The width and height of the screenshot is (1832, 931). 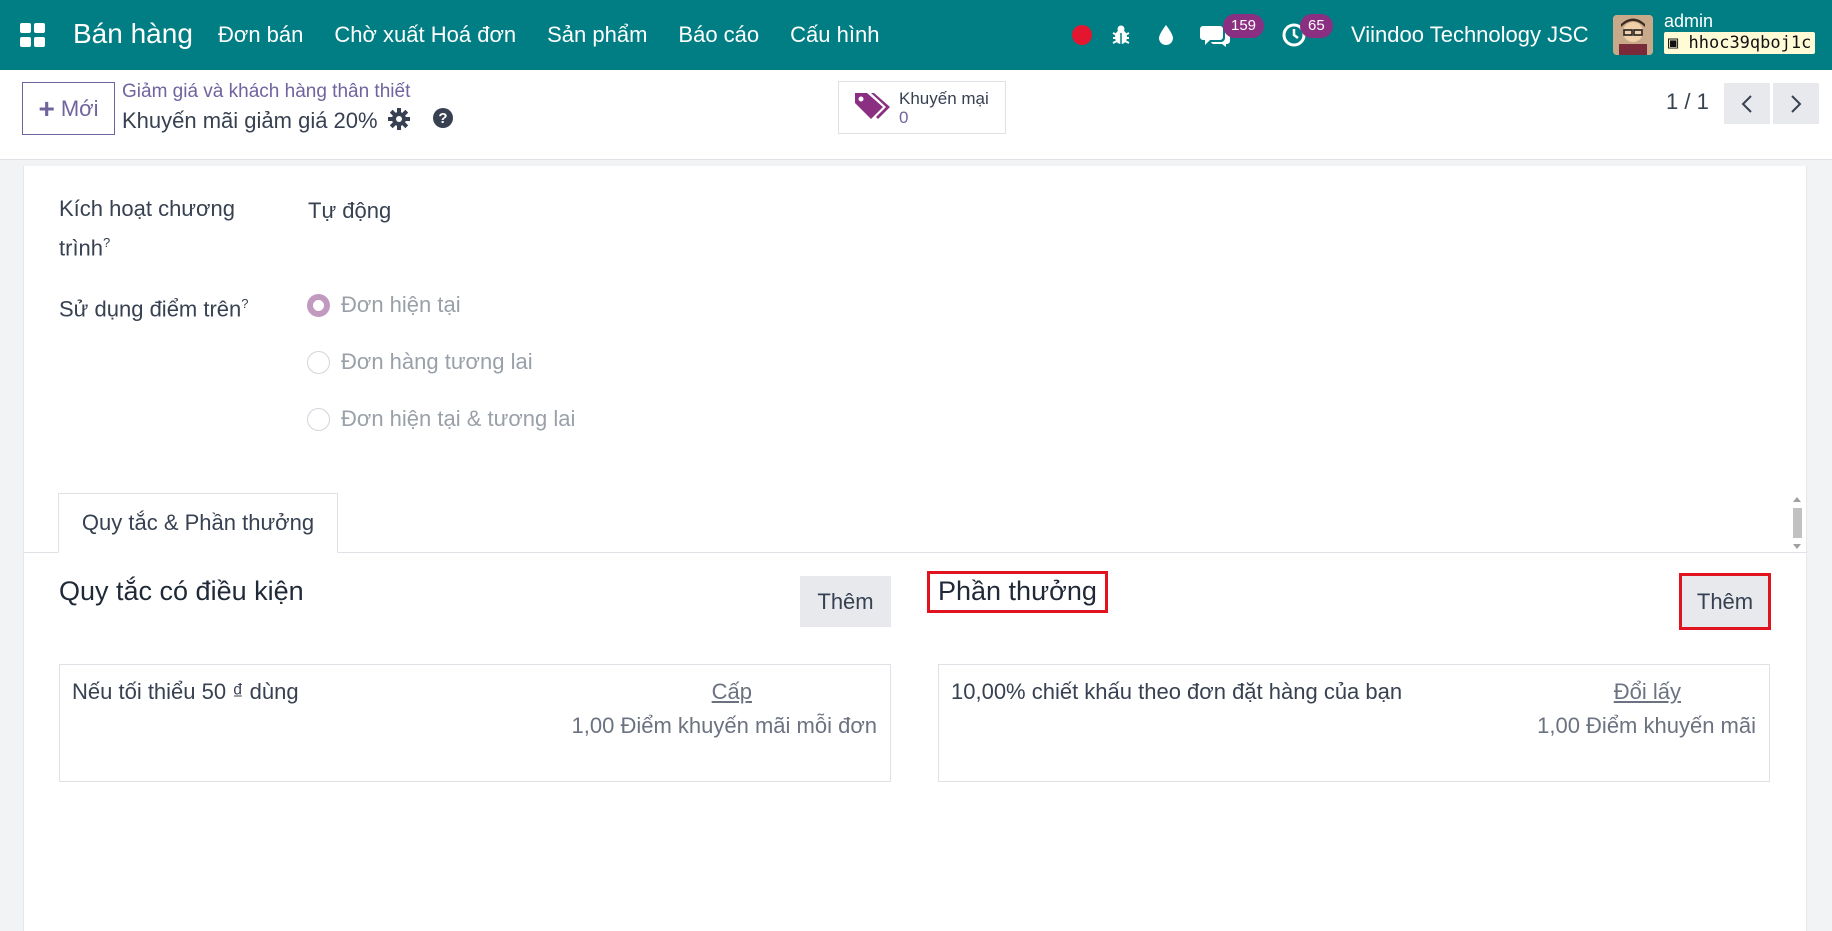 What do you see at coordinates (106, 242) in the screenshot?
I see `trigger-help-mark: ?` at bounding box center [106, 242].